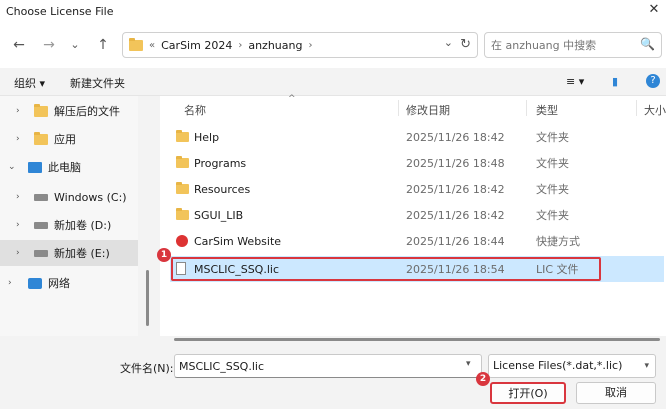 The height and width of the screenshot is (409, 666). I want to click on breadcrumb-carsim: CarSim 2024, so click(196, 45).